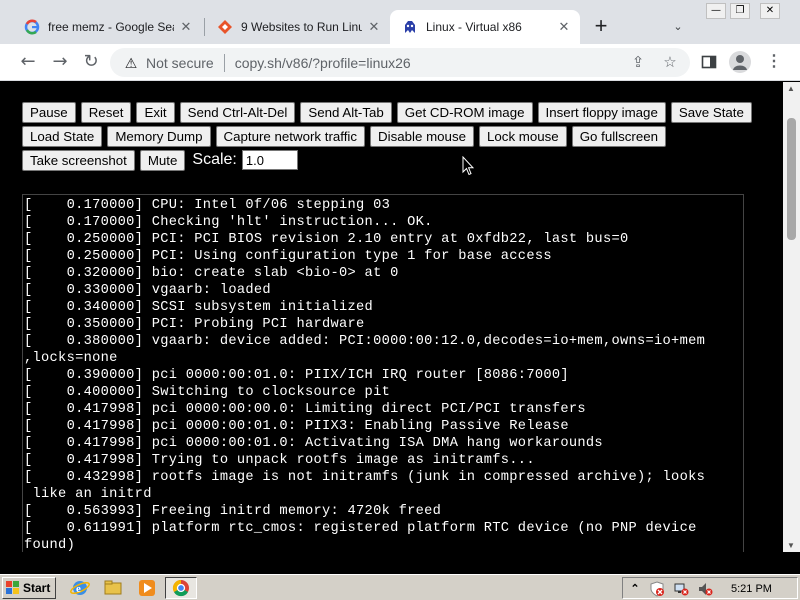 The width and height of the screenshot is (800, 600). I want to click on not-secure-label: Not secure, so click(180, 62).